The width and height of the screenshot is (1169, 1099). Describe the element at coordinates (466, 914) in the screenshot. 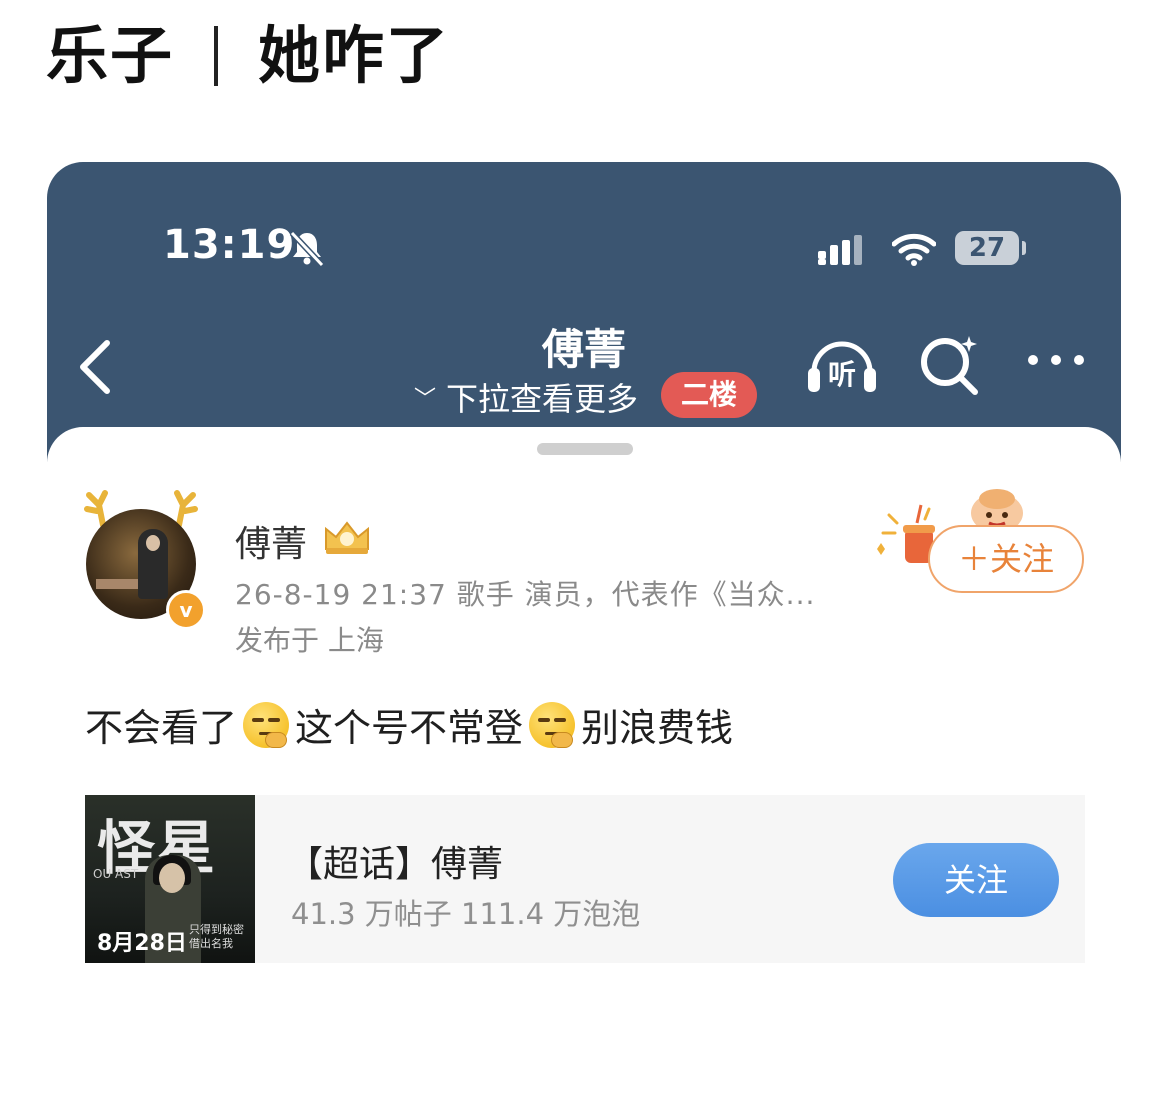

I see `supertopic-stats: 41.3 万帖子 111.4 万泡泡` at that location.